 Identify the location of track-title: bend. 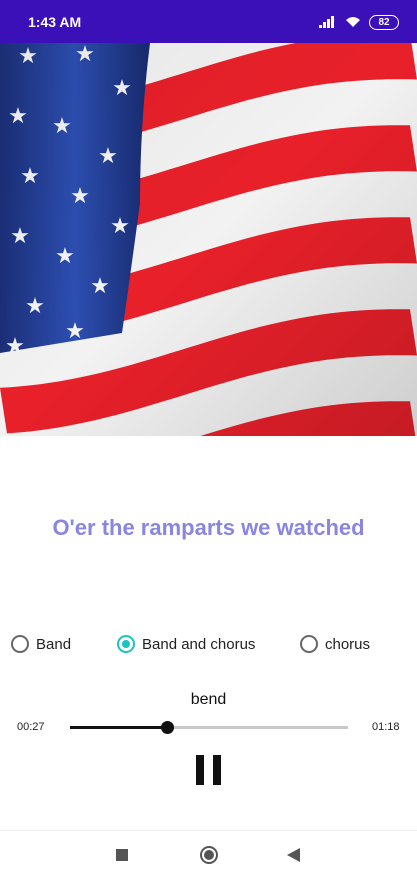
(208, 699).